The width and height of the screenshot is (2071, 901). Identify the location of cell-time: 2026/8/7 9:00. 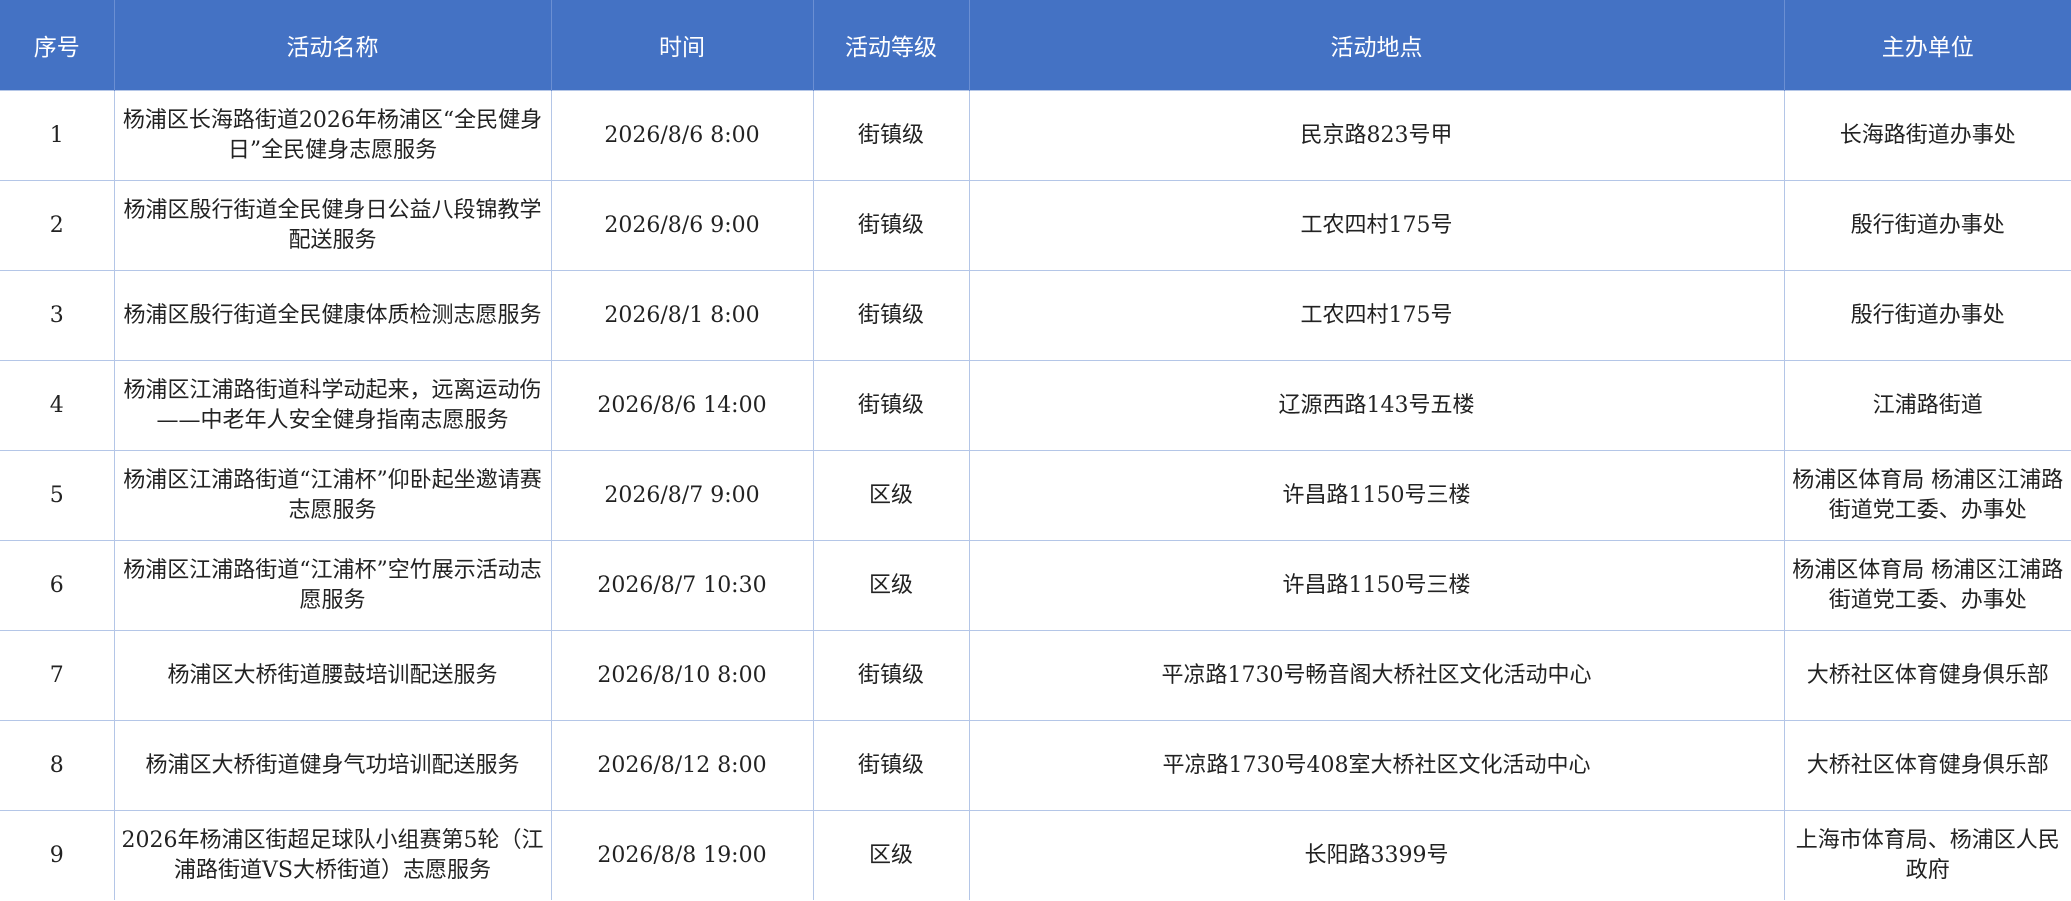
(682, 495).